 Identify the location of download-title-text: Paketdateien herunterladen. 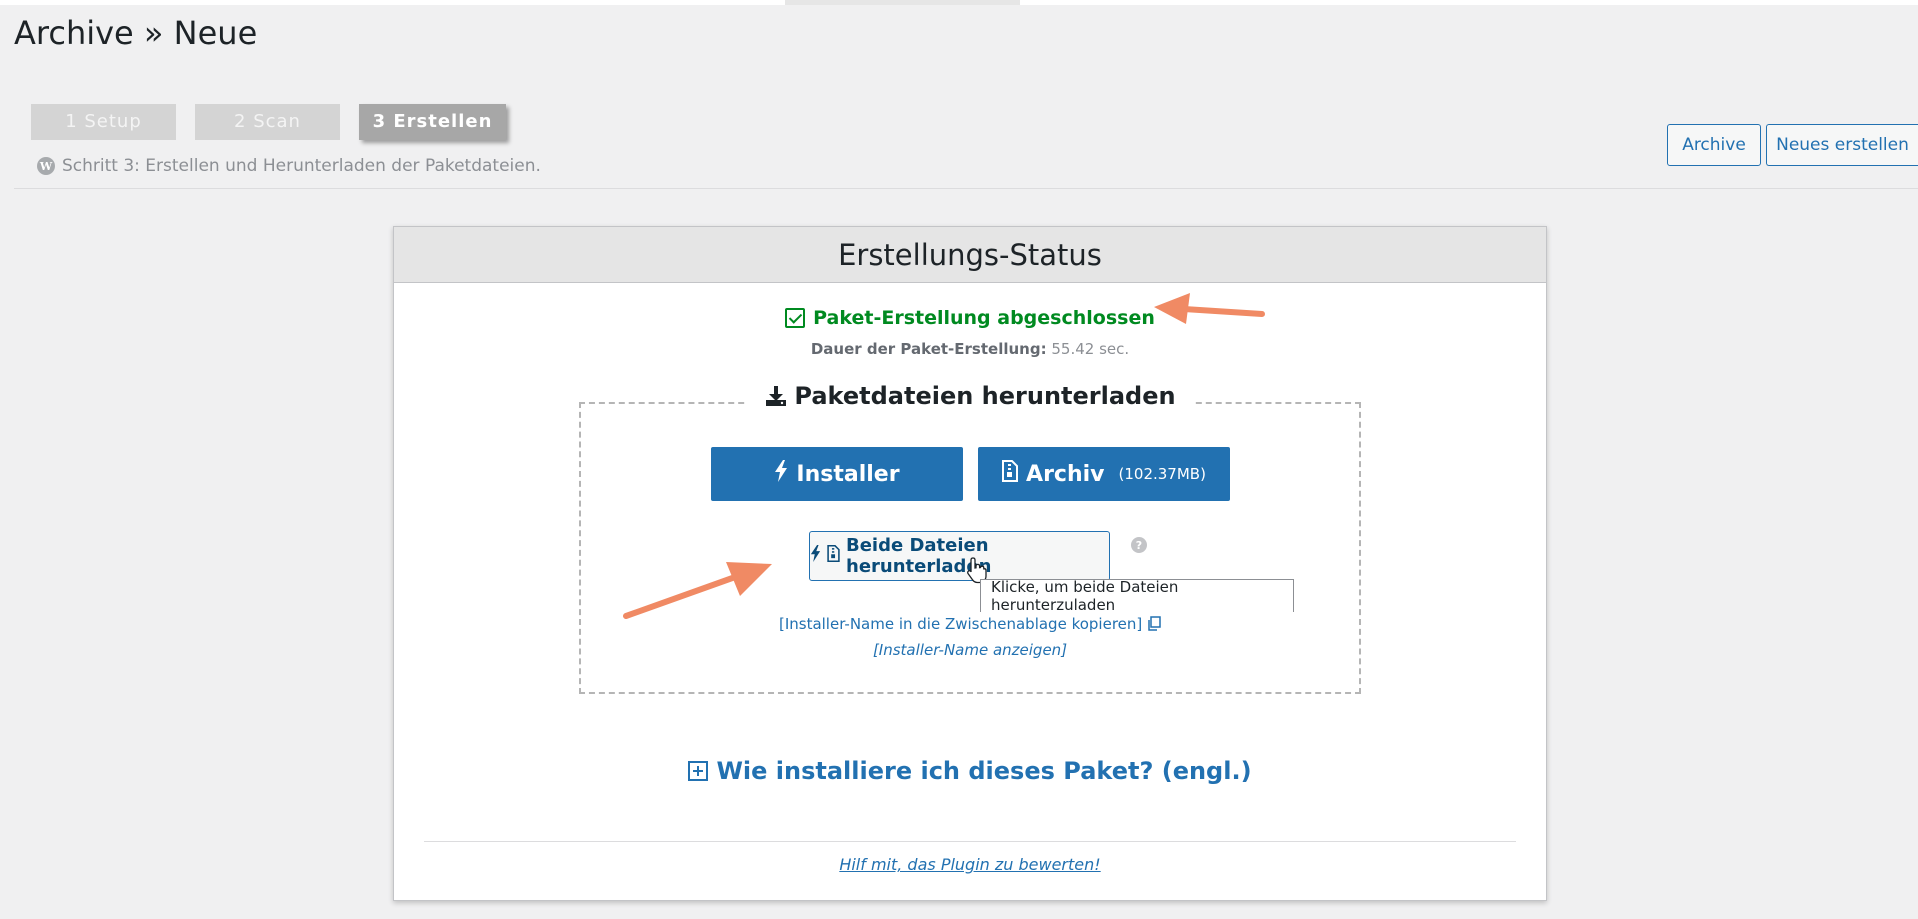
(985, 396).